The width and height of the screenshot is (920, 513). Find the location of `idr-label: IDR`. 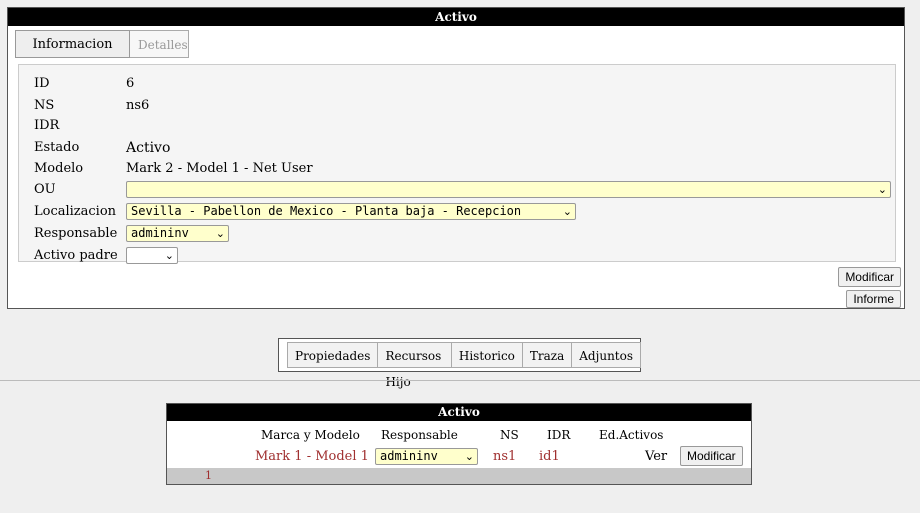

idr-label: IDR is located at coordinates (47, 125).